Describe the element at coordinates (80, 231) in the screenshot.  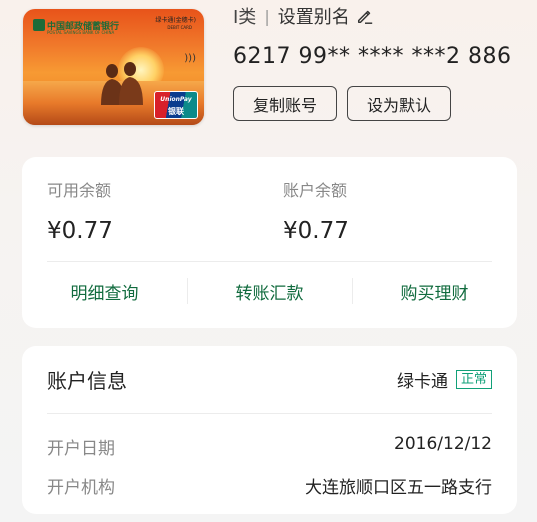
I see `available-balance-value: ¥0.77` at that location.